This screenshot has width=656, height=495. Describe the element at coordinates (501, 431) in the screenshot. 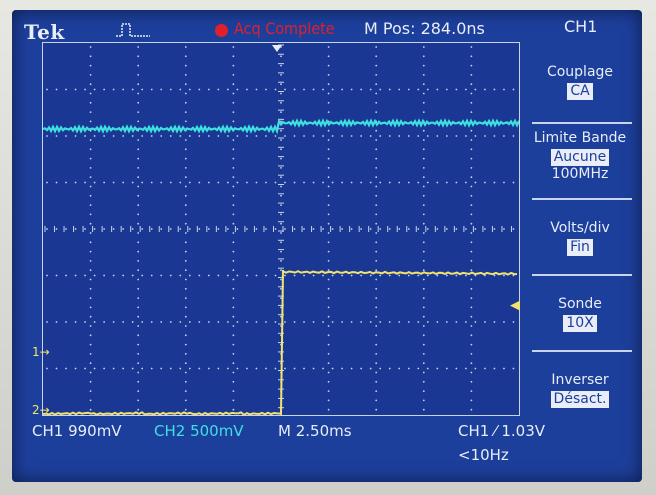

I see `trigger-readout: CH1 ⁄ 1.03V` at that location.